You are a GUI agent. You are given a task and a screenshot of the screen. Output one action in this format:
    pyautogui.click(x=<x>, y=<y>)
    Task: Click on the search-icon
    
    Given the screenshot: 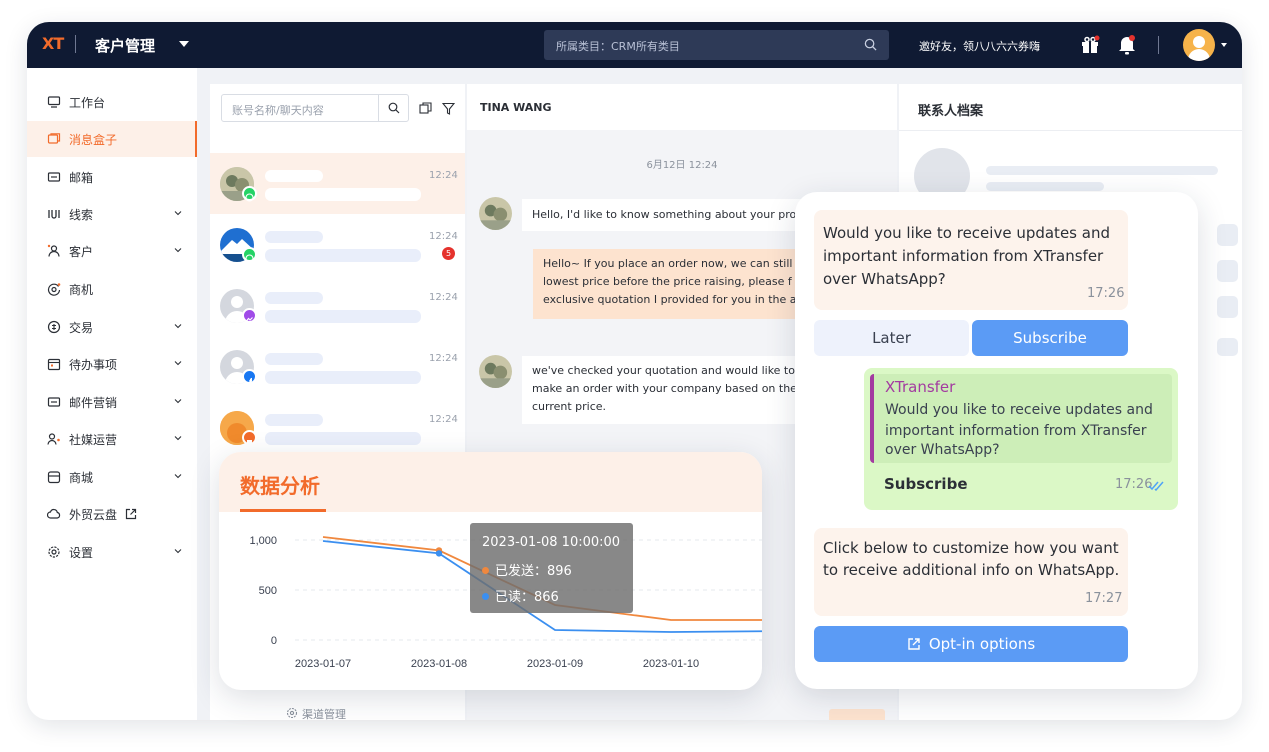 What is the action you would take?
    pyautogui.click(x=870, y=44)
    